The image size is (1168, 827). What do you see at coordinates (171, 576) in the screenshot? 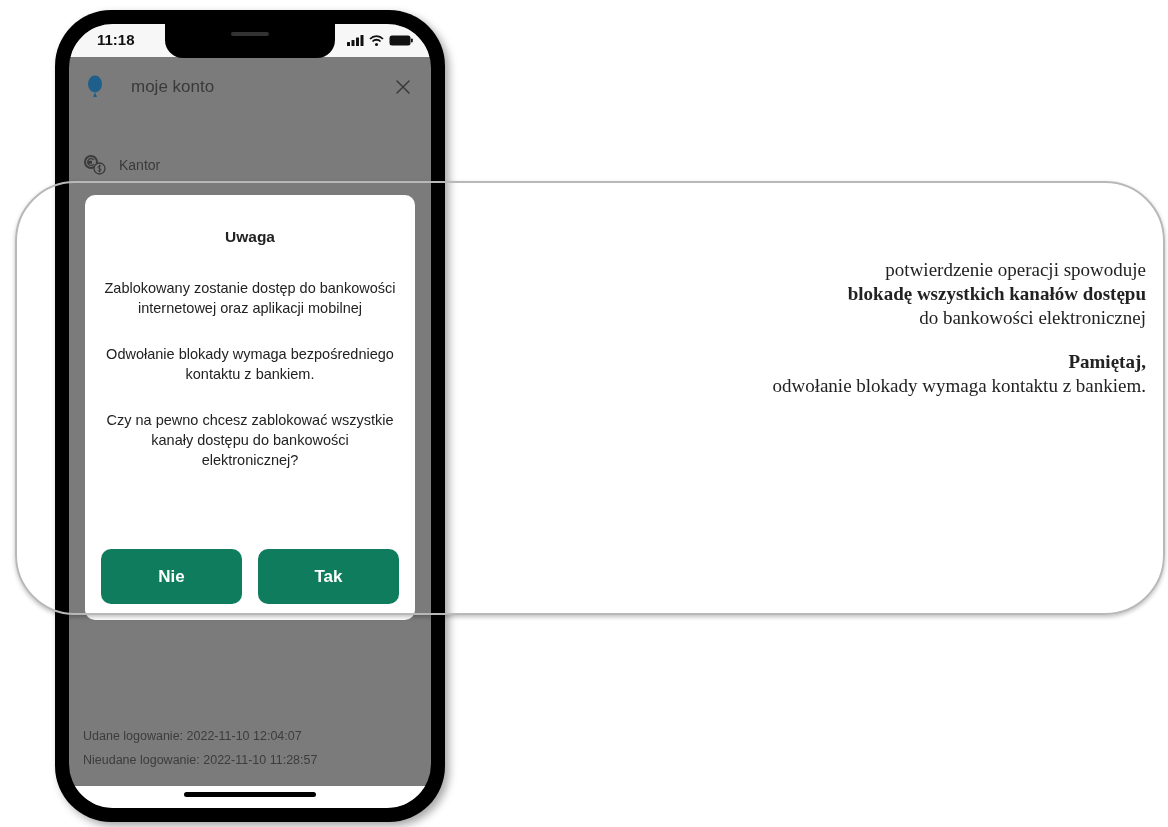
I see `dialog-button: Nie` at bounding box center [171, 576].